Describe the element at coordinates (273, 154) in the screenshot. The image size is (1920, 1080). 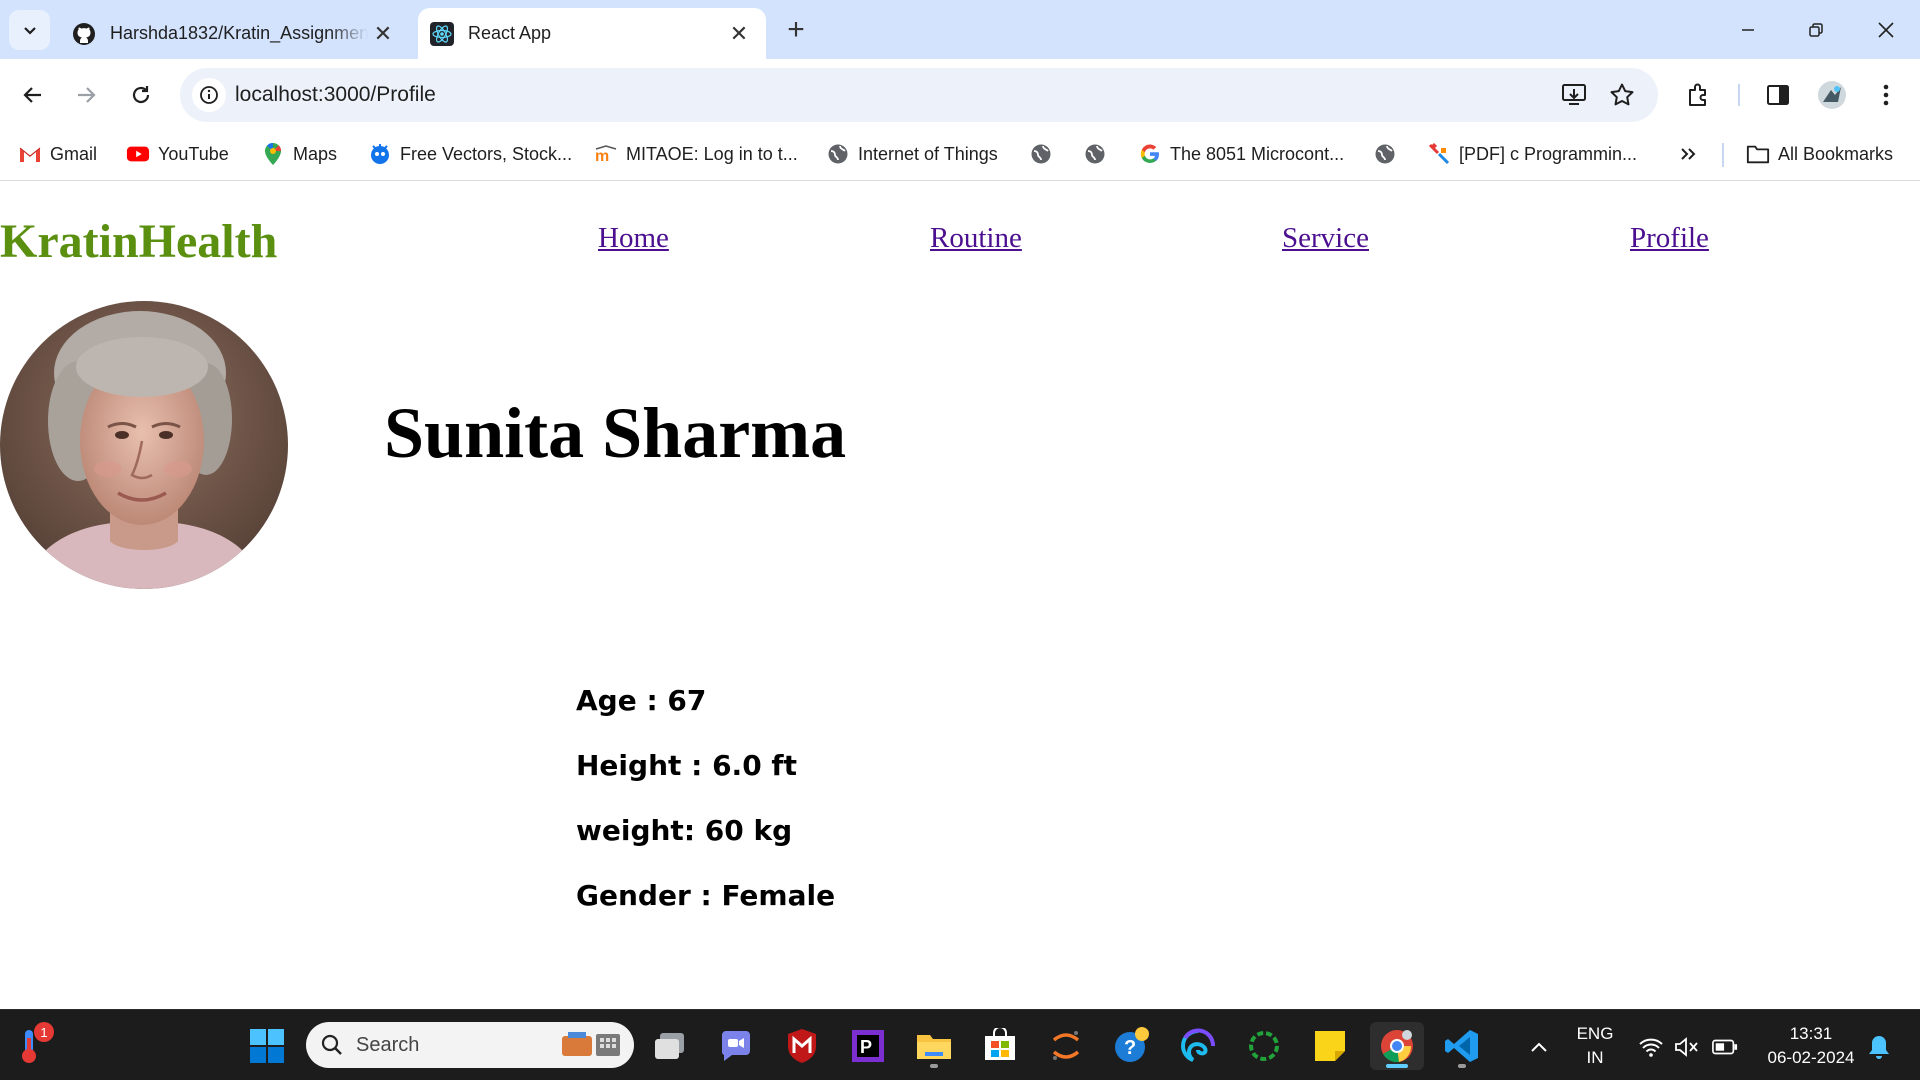
I see `maps-icon` at that location.